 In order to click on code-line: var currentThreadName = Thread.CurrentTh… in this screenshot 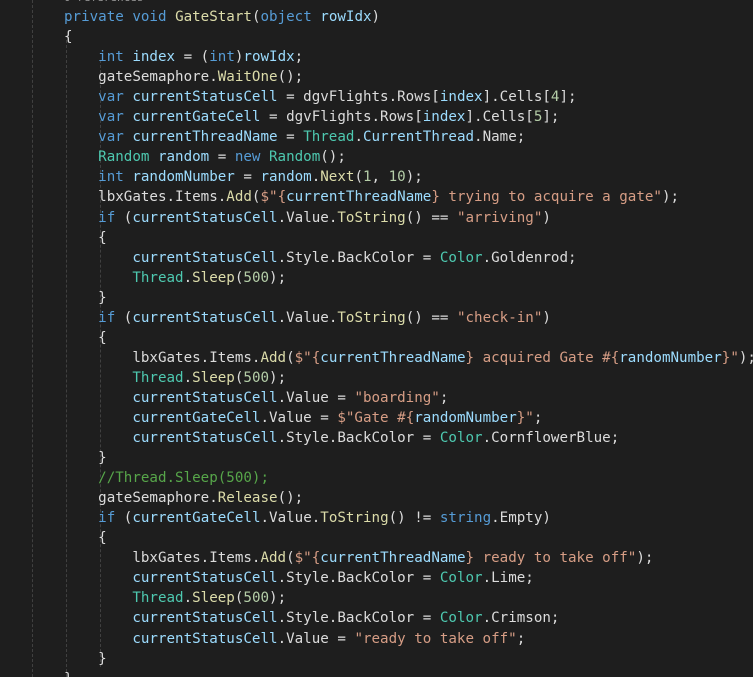, I will do `click(408, 137)`.